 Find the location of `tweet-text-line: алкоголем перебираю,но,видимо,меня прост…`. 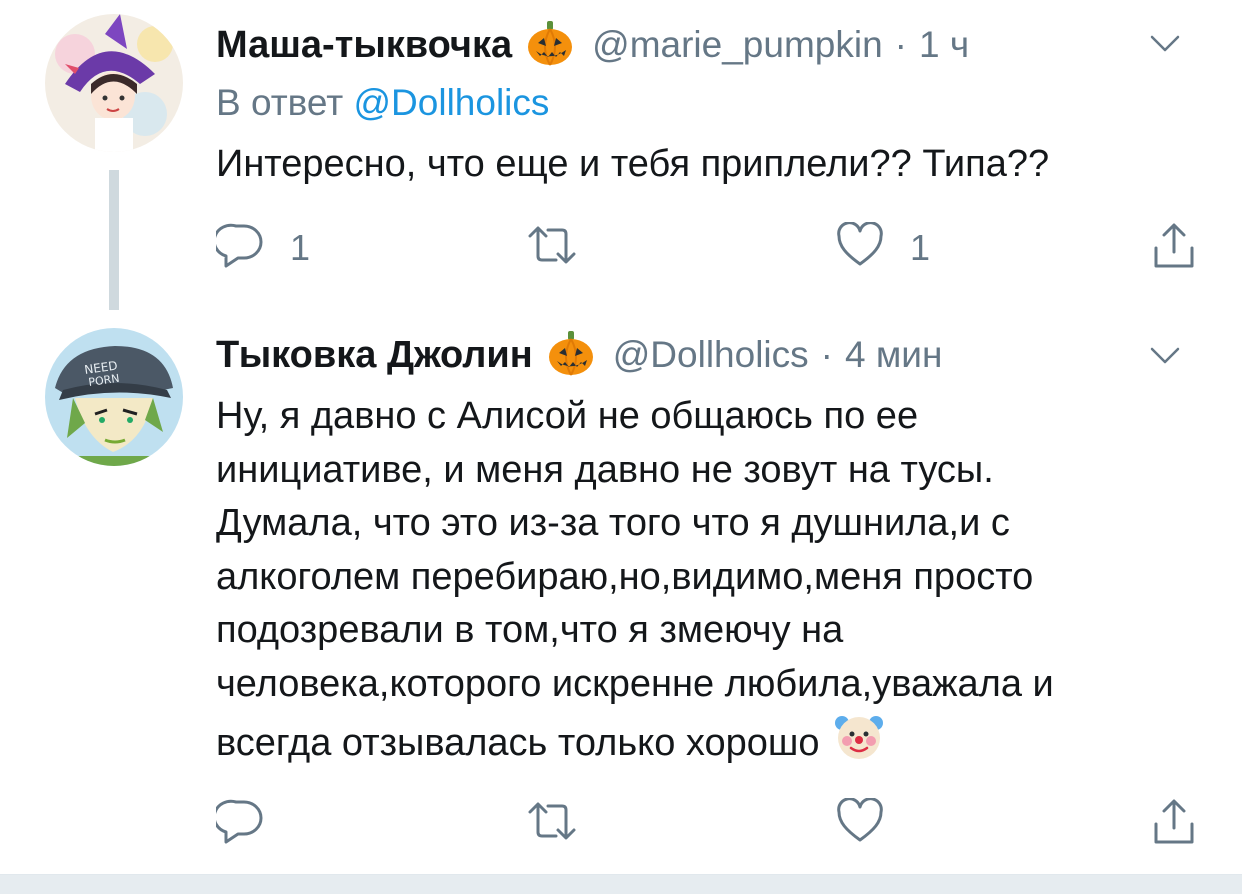

tweet-text-line: алкоголем перебираю,но,видимо,меня прост… is located at coordinates (625, 576).